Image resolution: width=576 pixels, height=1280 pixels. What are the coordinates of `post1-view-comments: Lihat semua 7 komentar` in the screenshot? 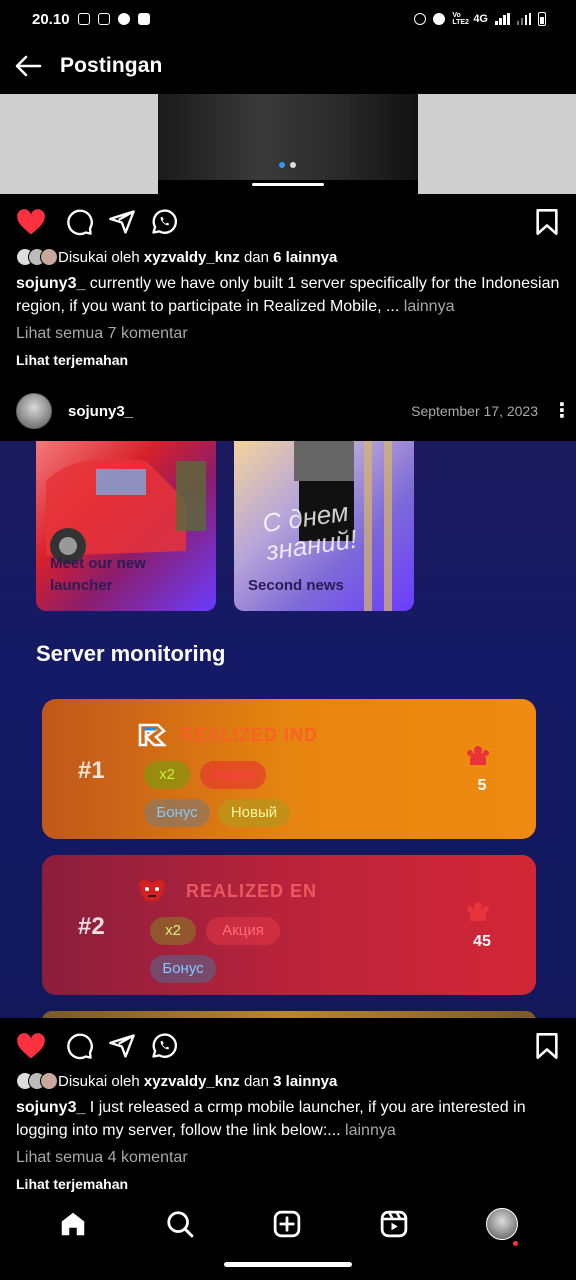 It's located at (102, 334).